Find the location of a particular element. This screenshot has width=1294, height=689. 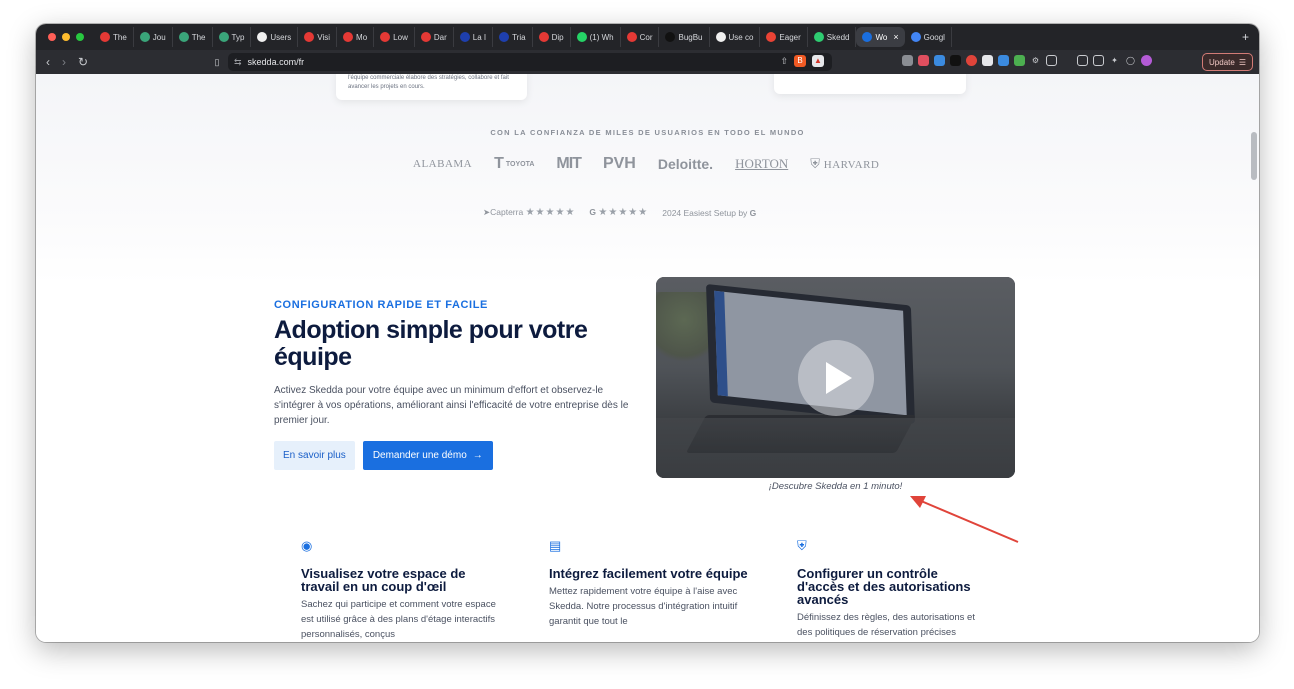

browser-tab: Visi is located at coordinates (318, 37).